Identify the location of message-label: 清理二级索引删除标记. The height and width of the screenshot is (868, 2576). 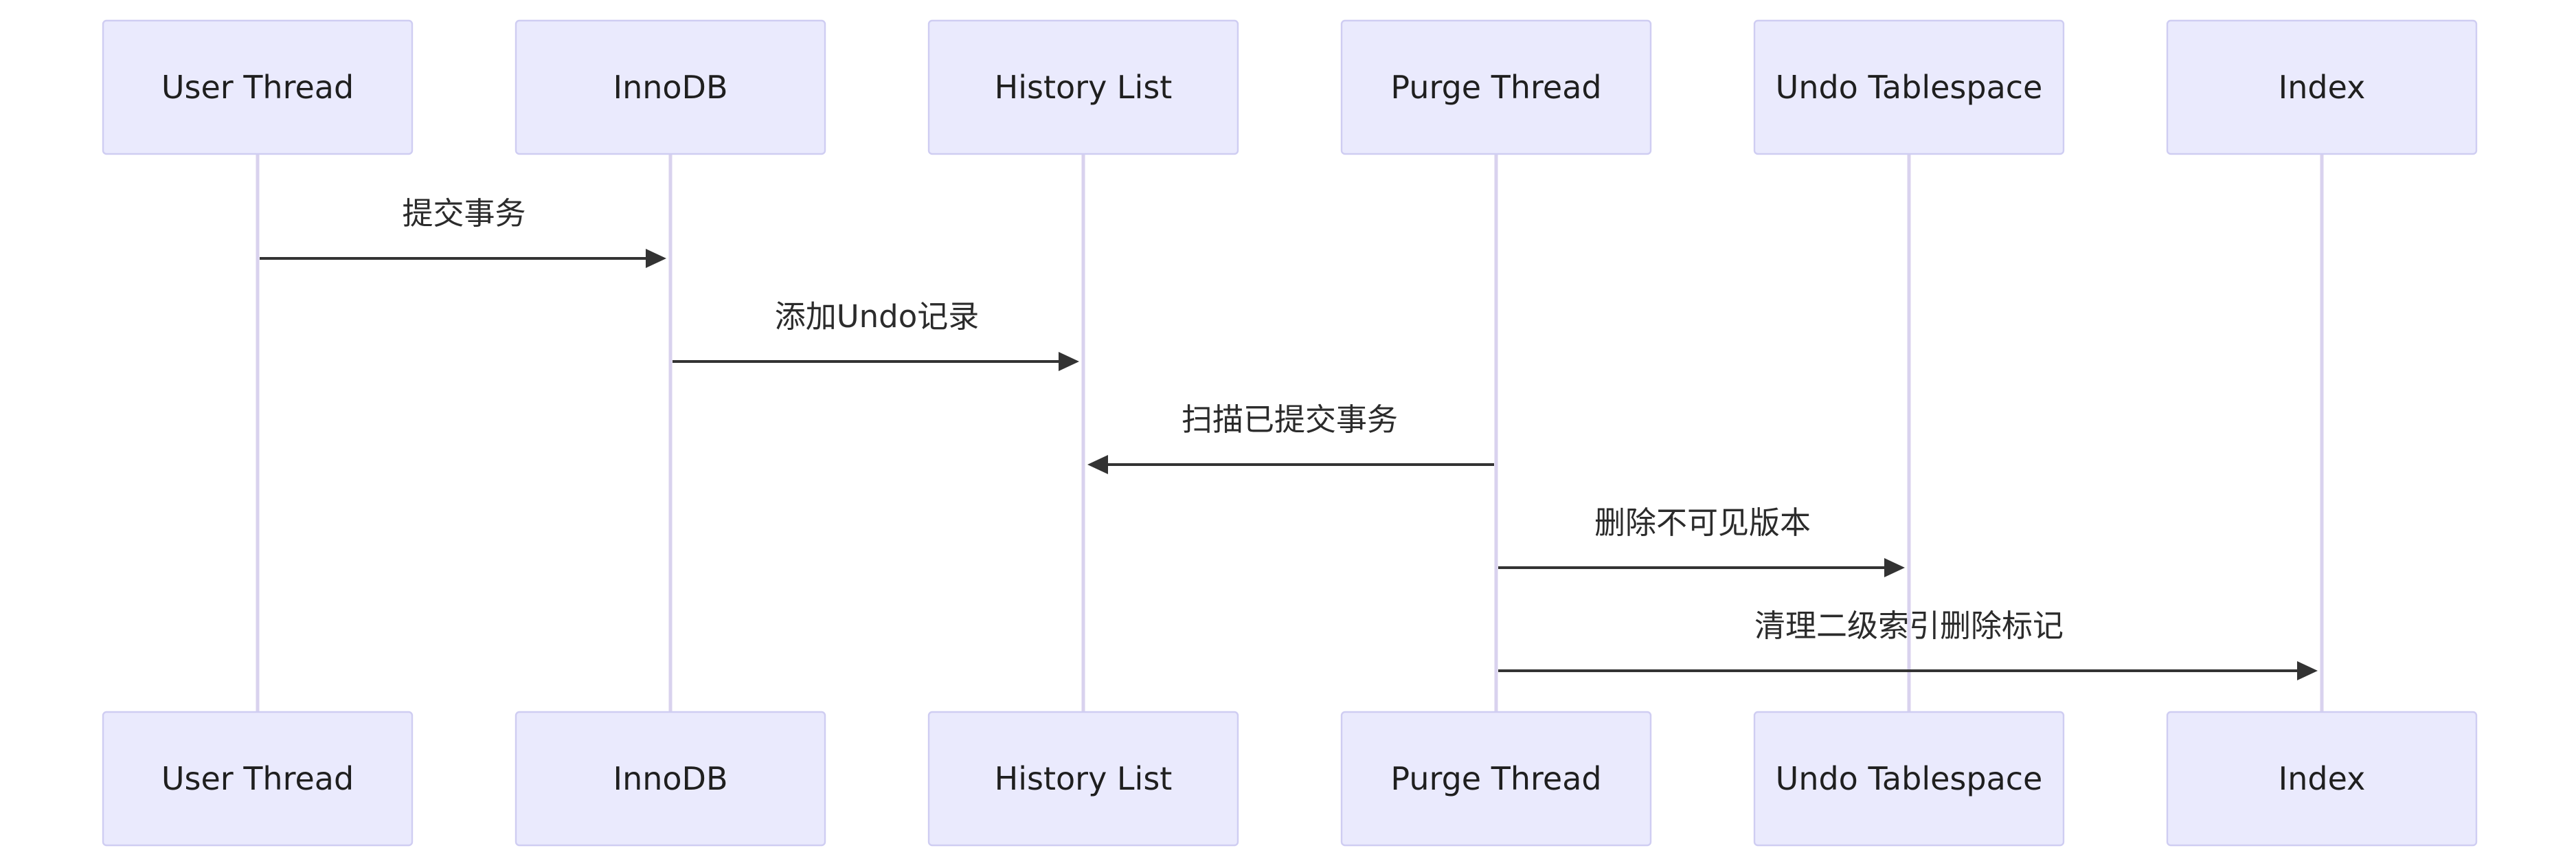
(1909, 626).